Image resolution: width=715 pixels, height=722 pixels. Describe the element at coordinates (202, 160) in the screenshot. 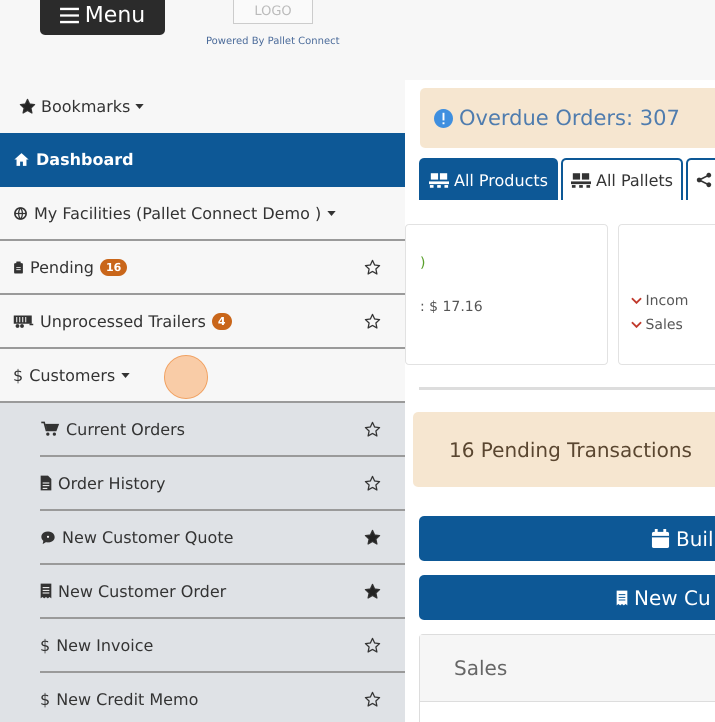

I see `nav-item: Dashboard` at that location.